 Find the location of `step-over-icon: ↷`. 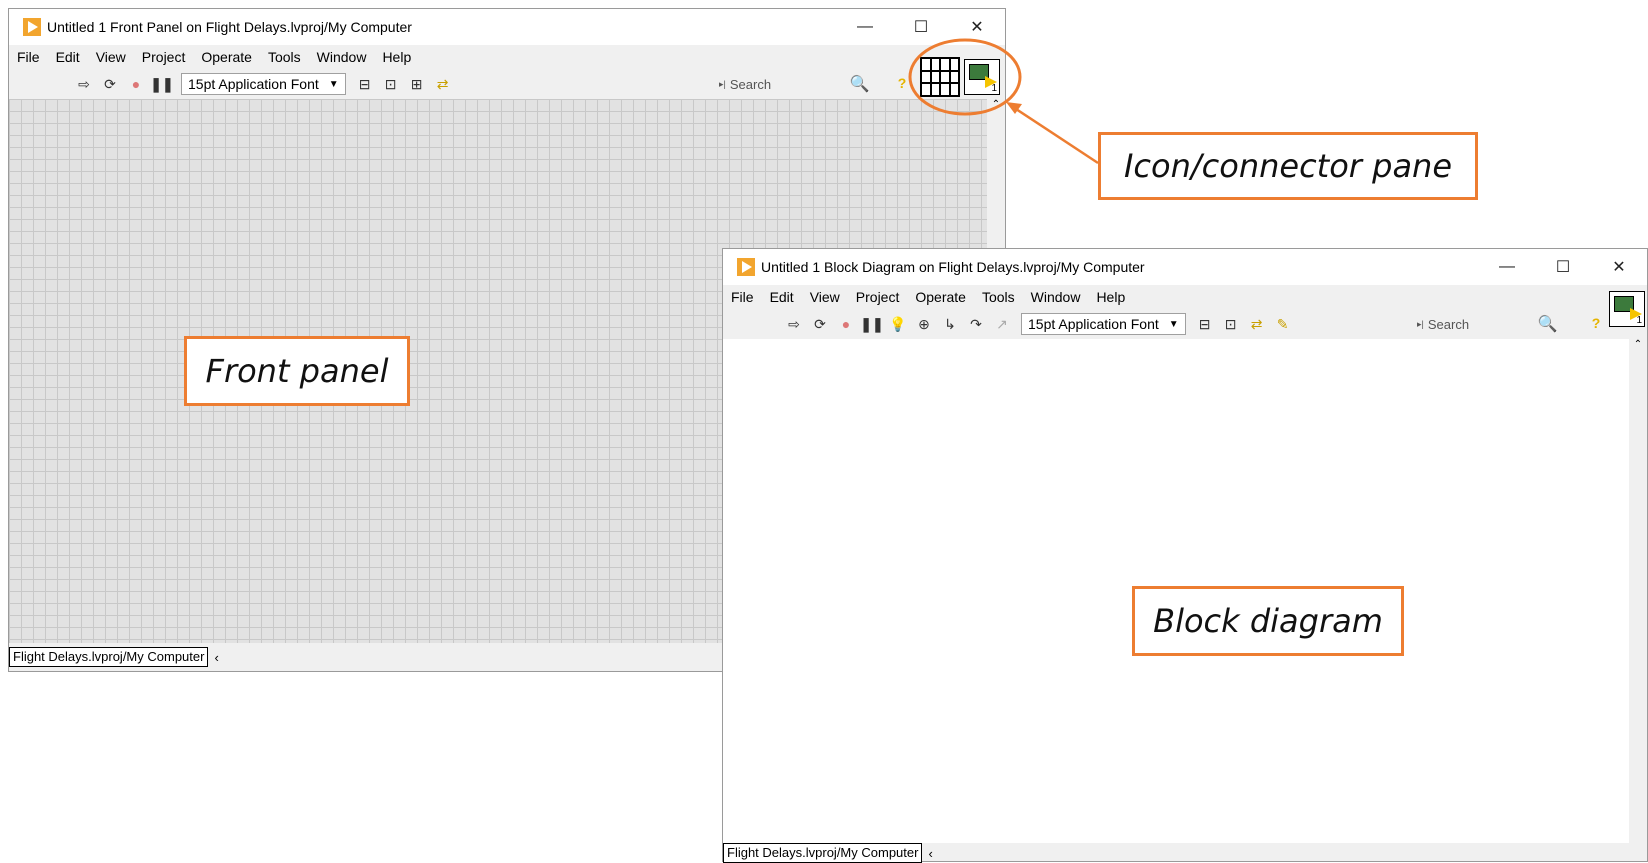

step-over-icon: ↷ is located at coordinates (976, 324).